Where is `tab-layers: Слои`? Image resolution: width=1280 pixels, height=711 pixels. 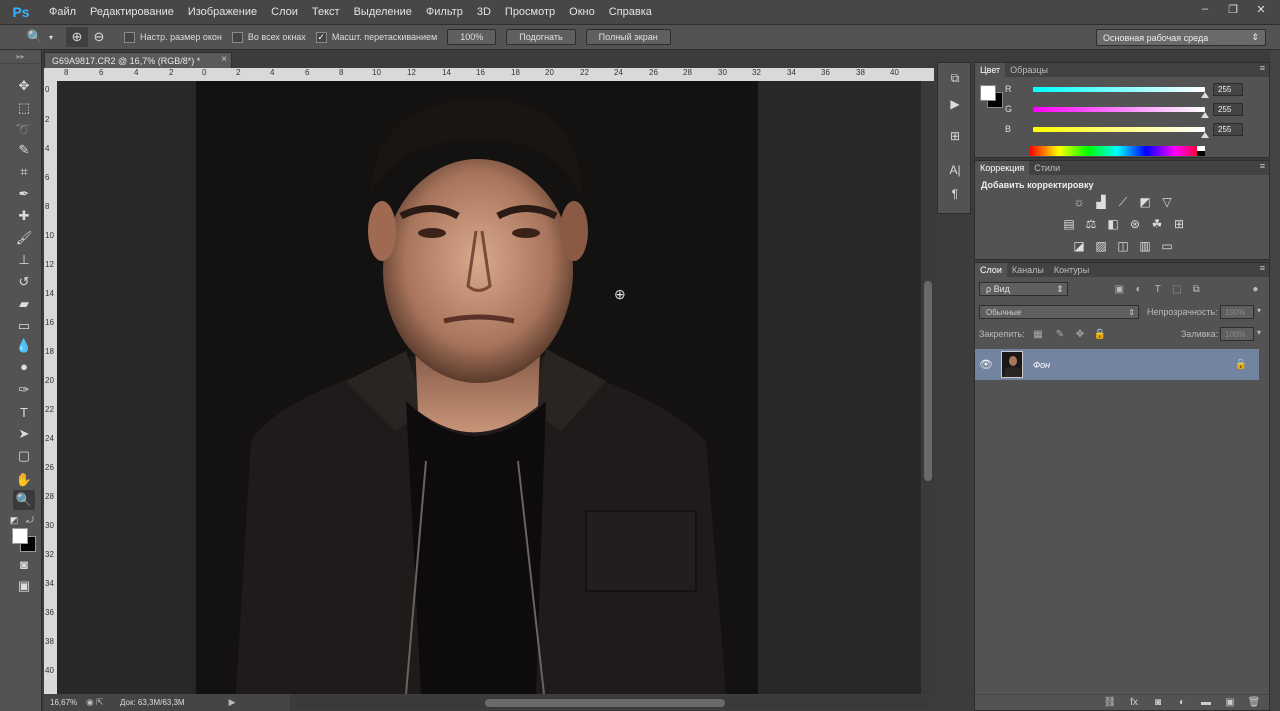
tab-layers: Слои is located at coordinates (991, 270).